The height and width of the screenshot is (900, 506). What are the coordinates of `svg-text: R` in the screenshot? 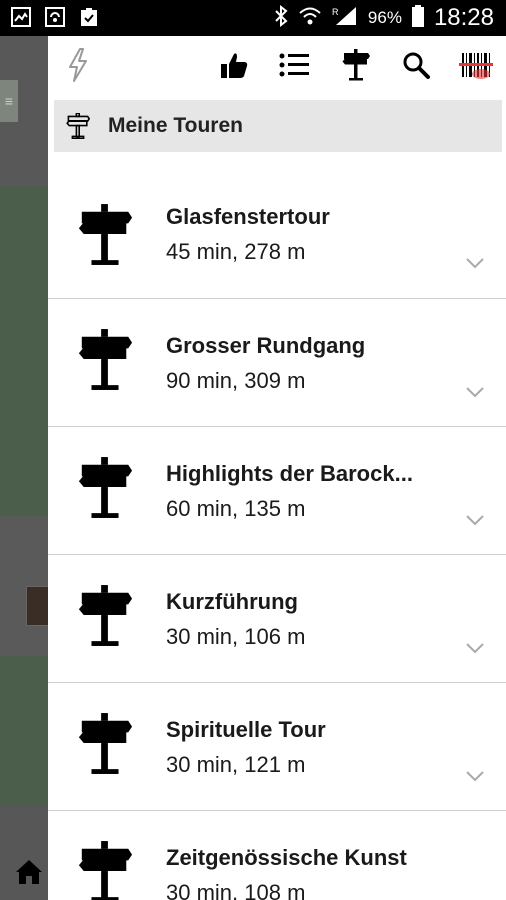 It's located at (335, 12).